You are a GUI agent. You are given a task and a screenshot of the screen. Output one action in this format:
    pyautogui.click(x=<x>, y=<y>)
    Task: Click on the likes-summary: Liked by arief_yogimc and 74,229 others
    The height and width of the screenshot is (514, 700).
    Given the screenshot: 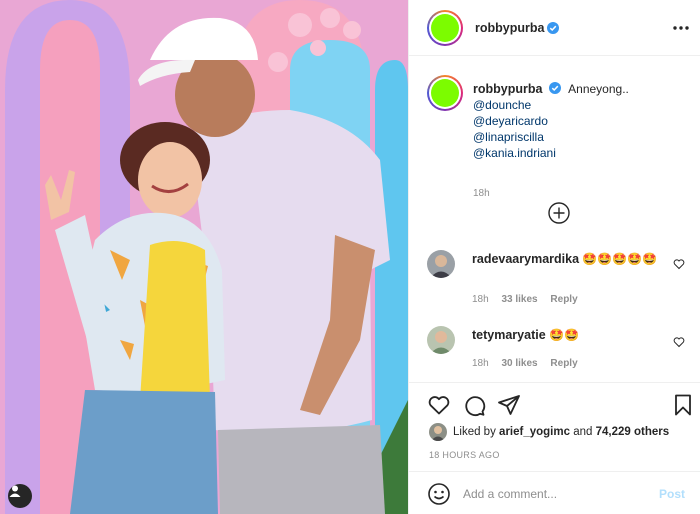 What is the action you would take?
    pyautogui.click(x=549, y=432)
    